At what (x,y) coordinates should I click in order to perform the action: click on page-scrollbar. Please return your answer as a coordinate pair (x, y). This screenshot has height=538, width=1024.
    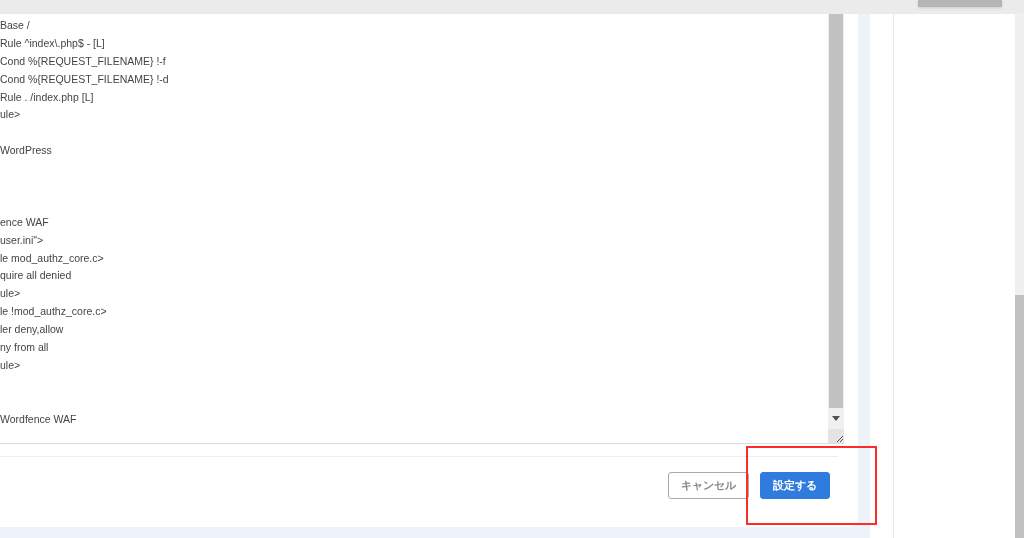
    Looking at the image, I should click on (1019, 276).